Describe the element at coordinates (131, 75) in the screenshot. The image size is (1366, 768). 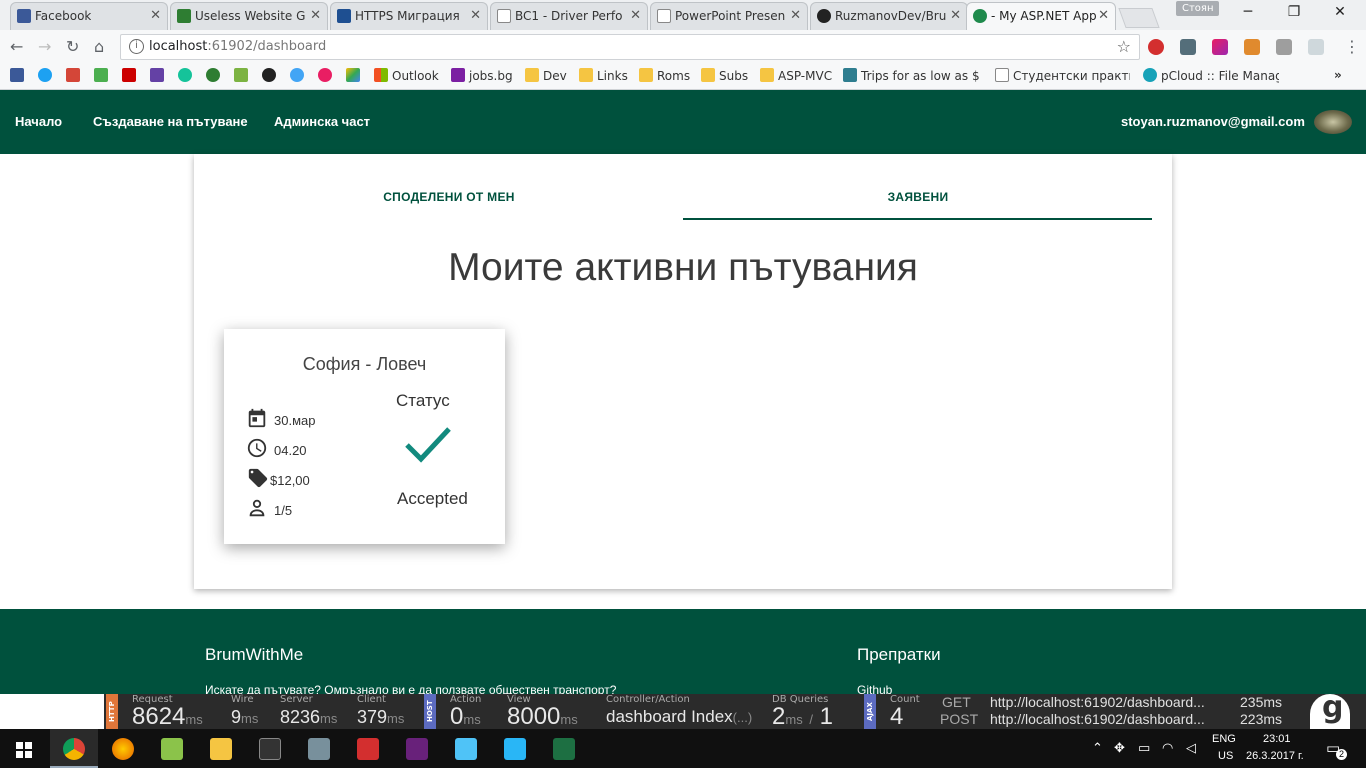
I see `youtube-bookmark-icon` at that location.